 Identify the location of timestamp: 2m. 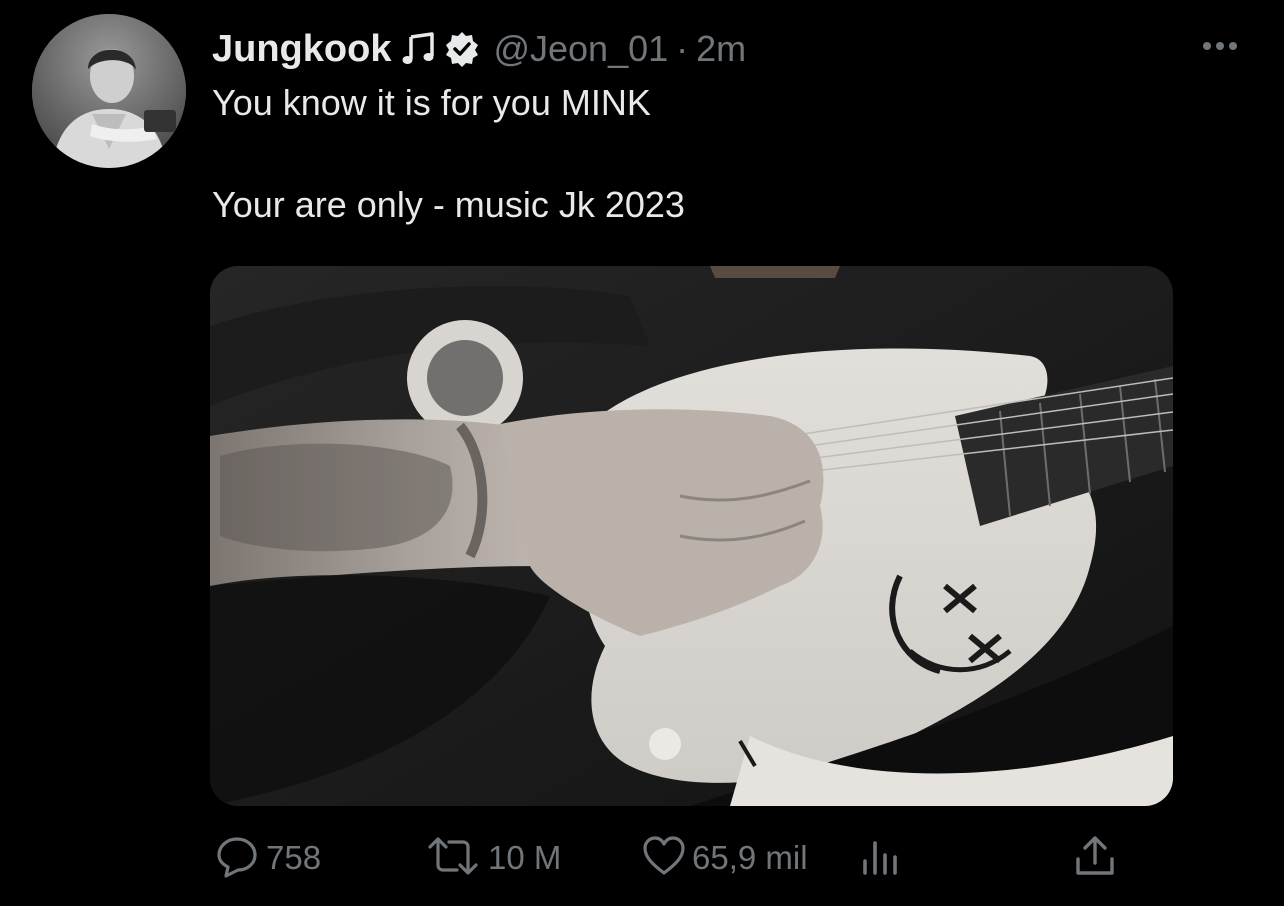
(721, 49).